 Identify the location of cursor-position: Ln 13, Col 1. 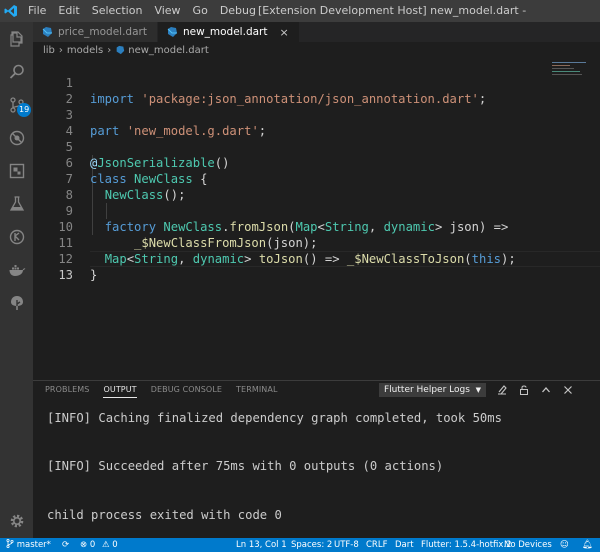
(261, 545).